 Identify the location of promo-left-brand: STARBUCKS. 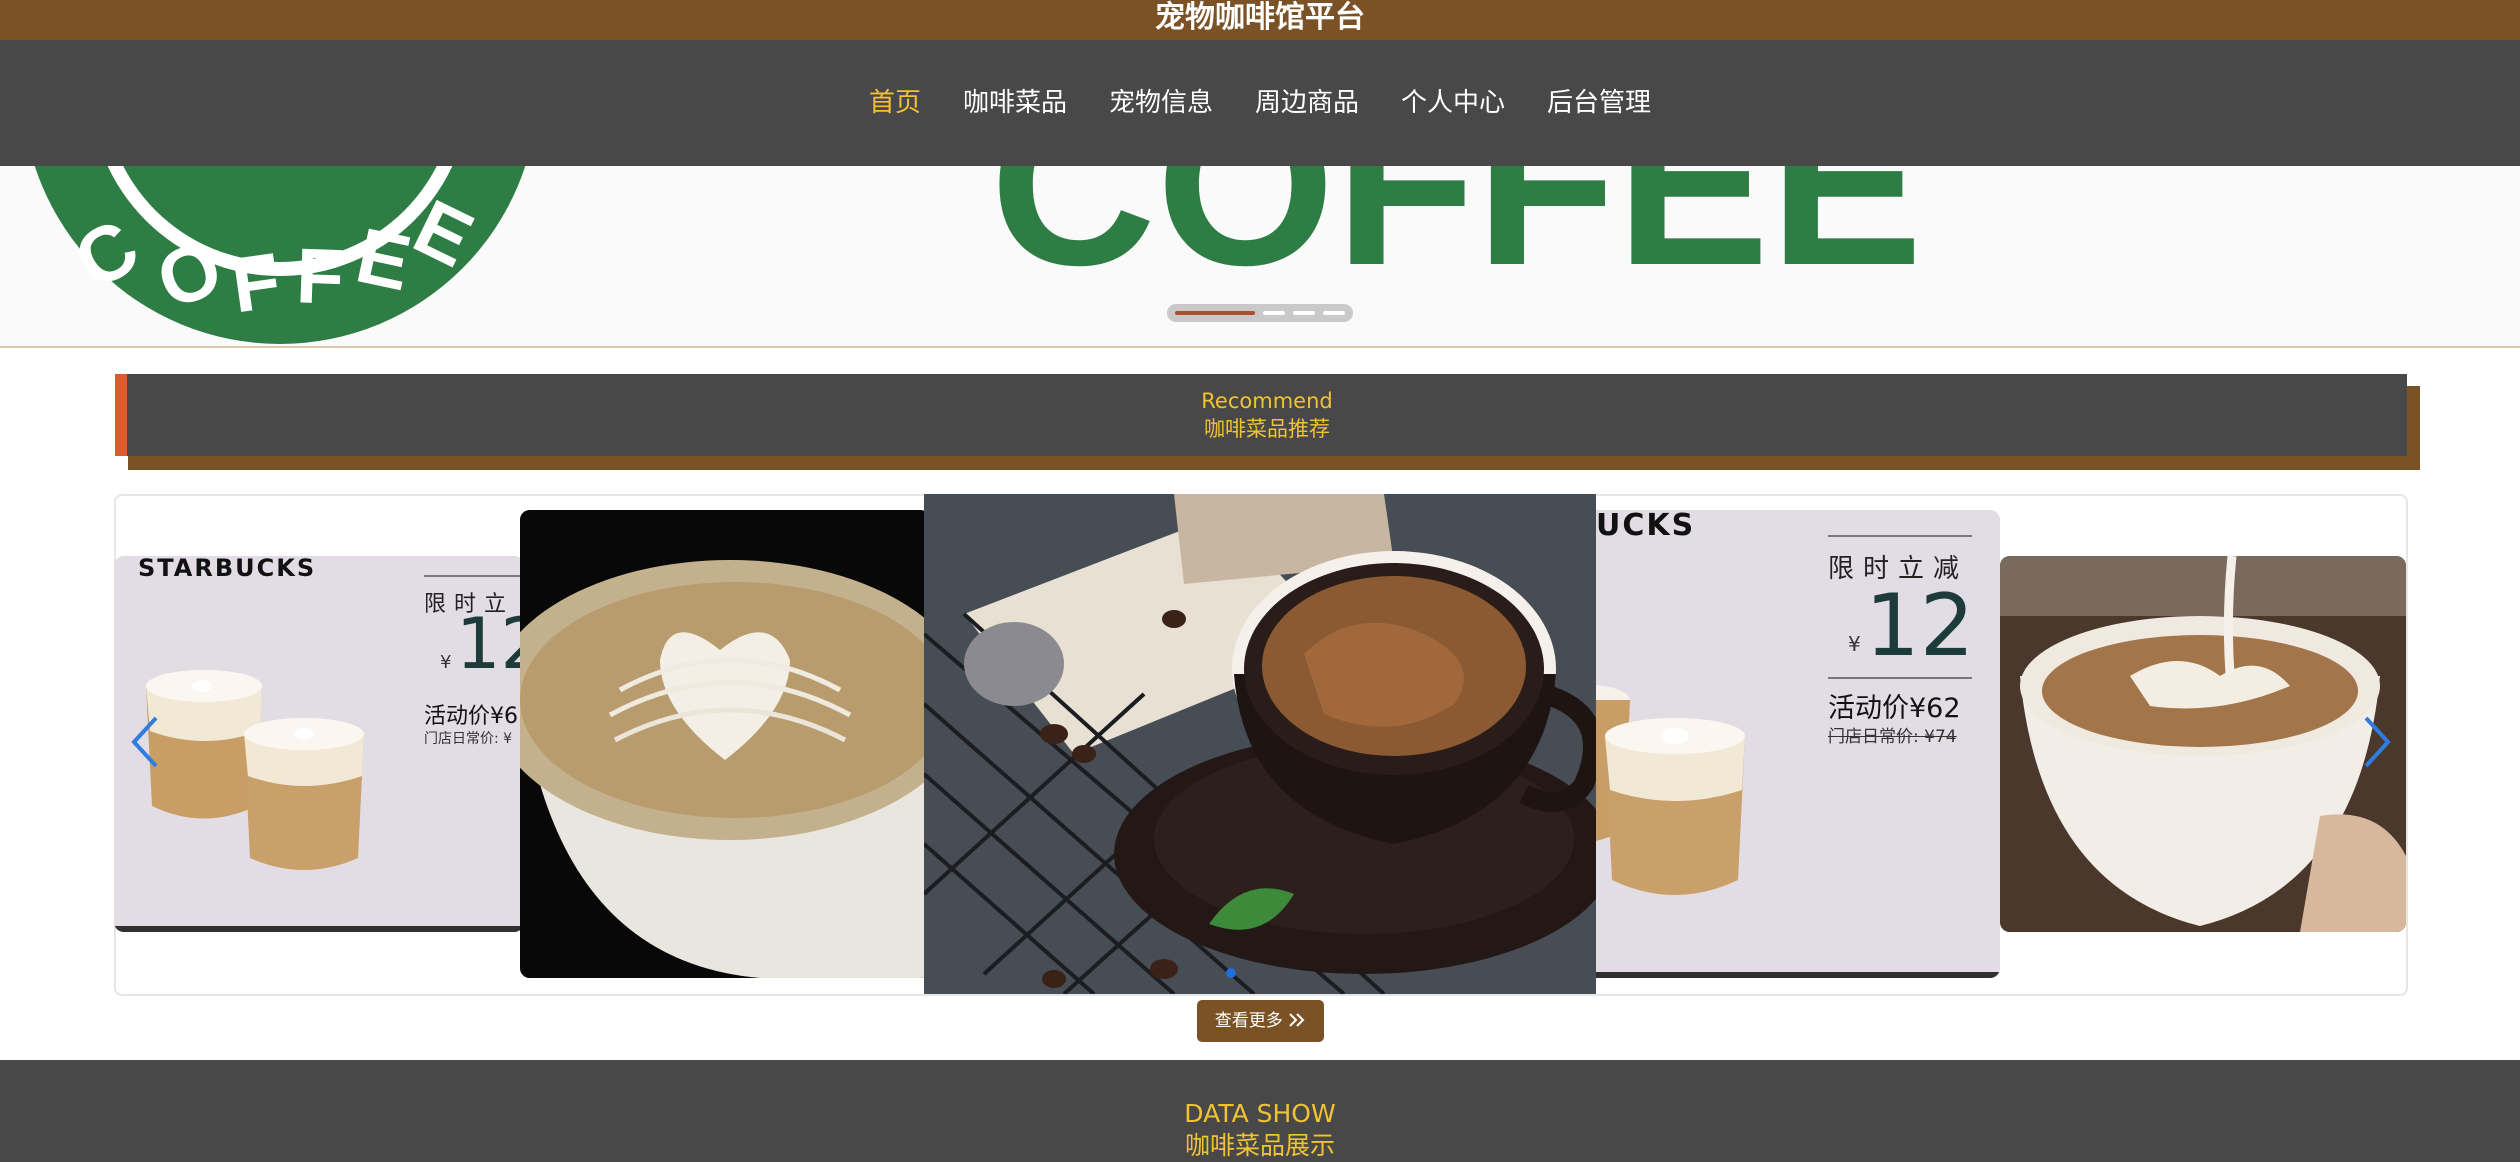
(227, 569).